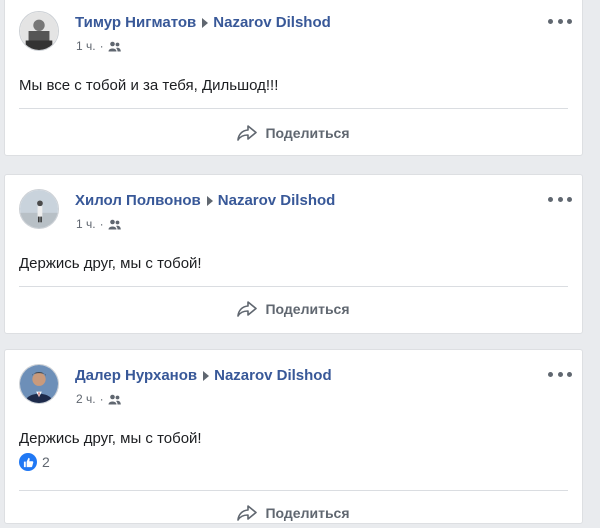  I want to click on post-text: Мы все с тобой и за тебя, Дильшод!!!, so click(149, 85).